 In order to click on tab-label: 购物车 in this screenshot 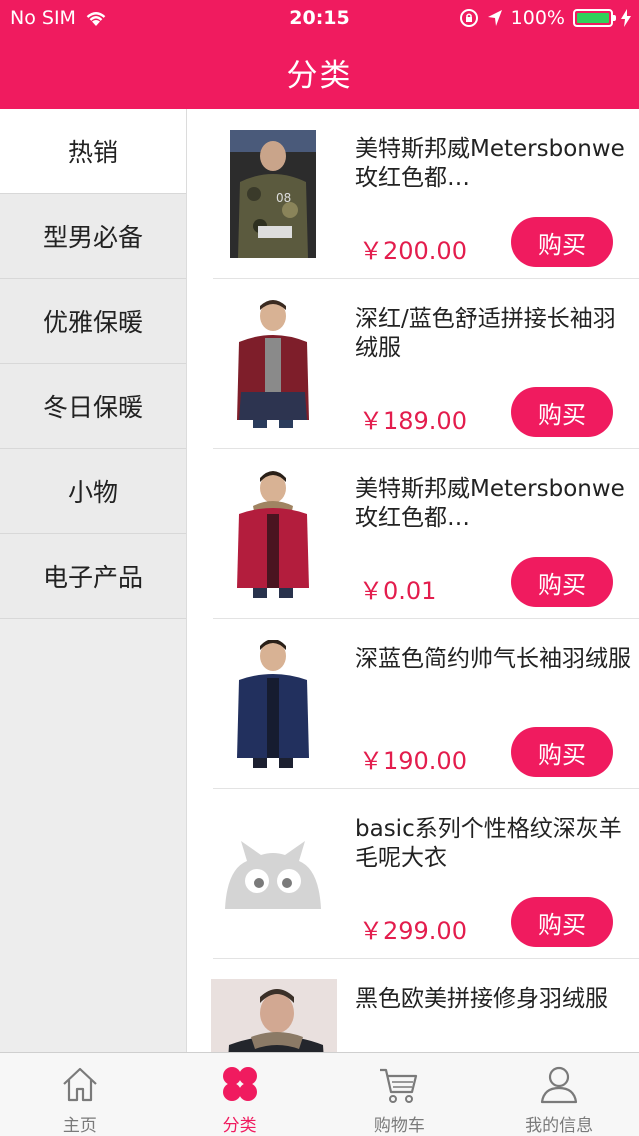, I will do `click(399, 1126)`.